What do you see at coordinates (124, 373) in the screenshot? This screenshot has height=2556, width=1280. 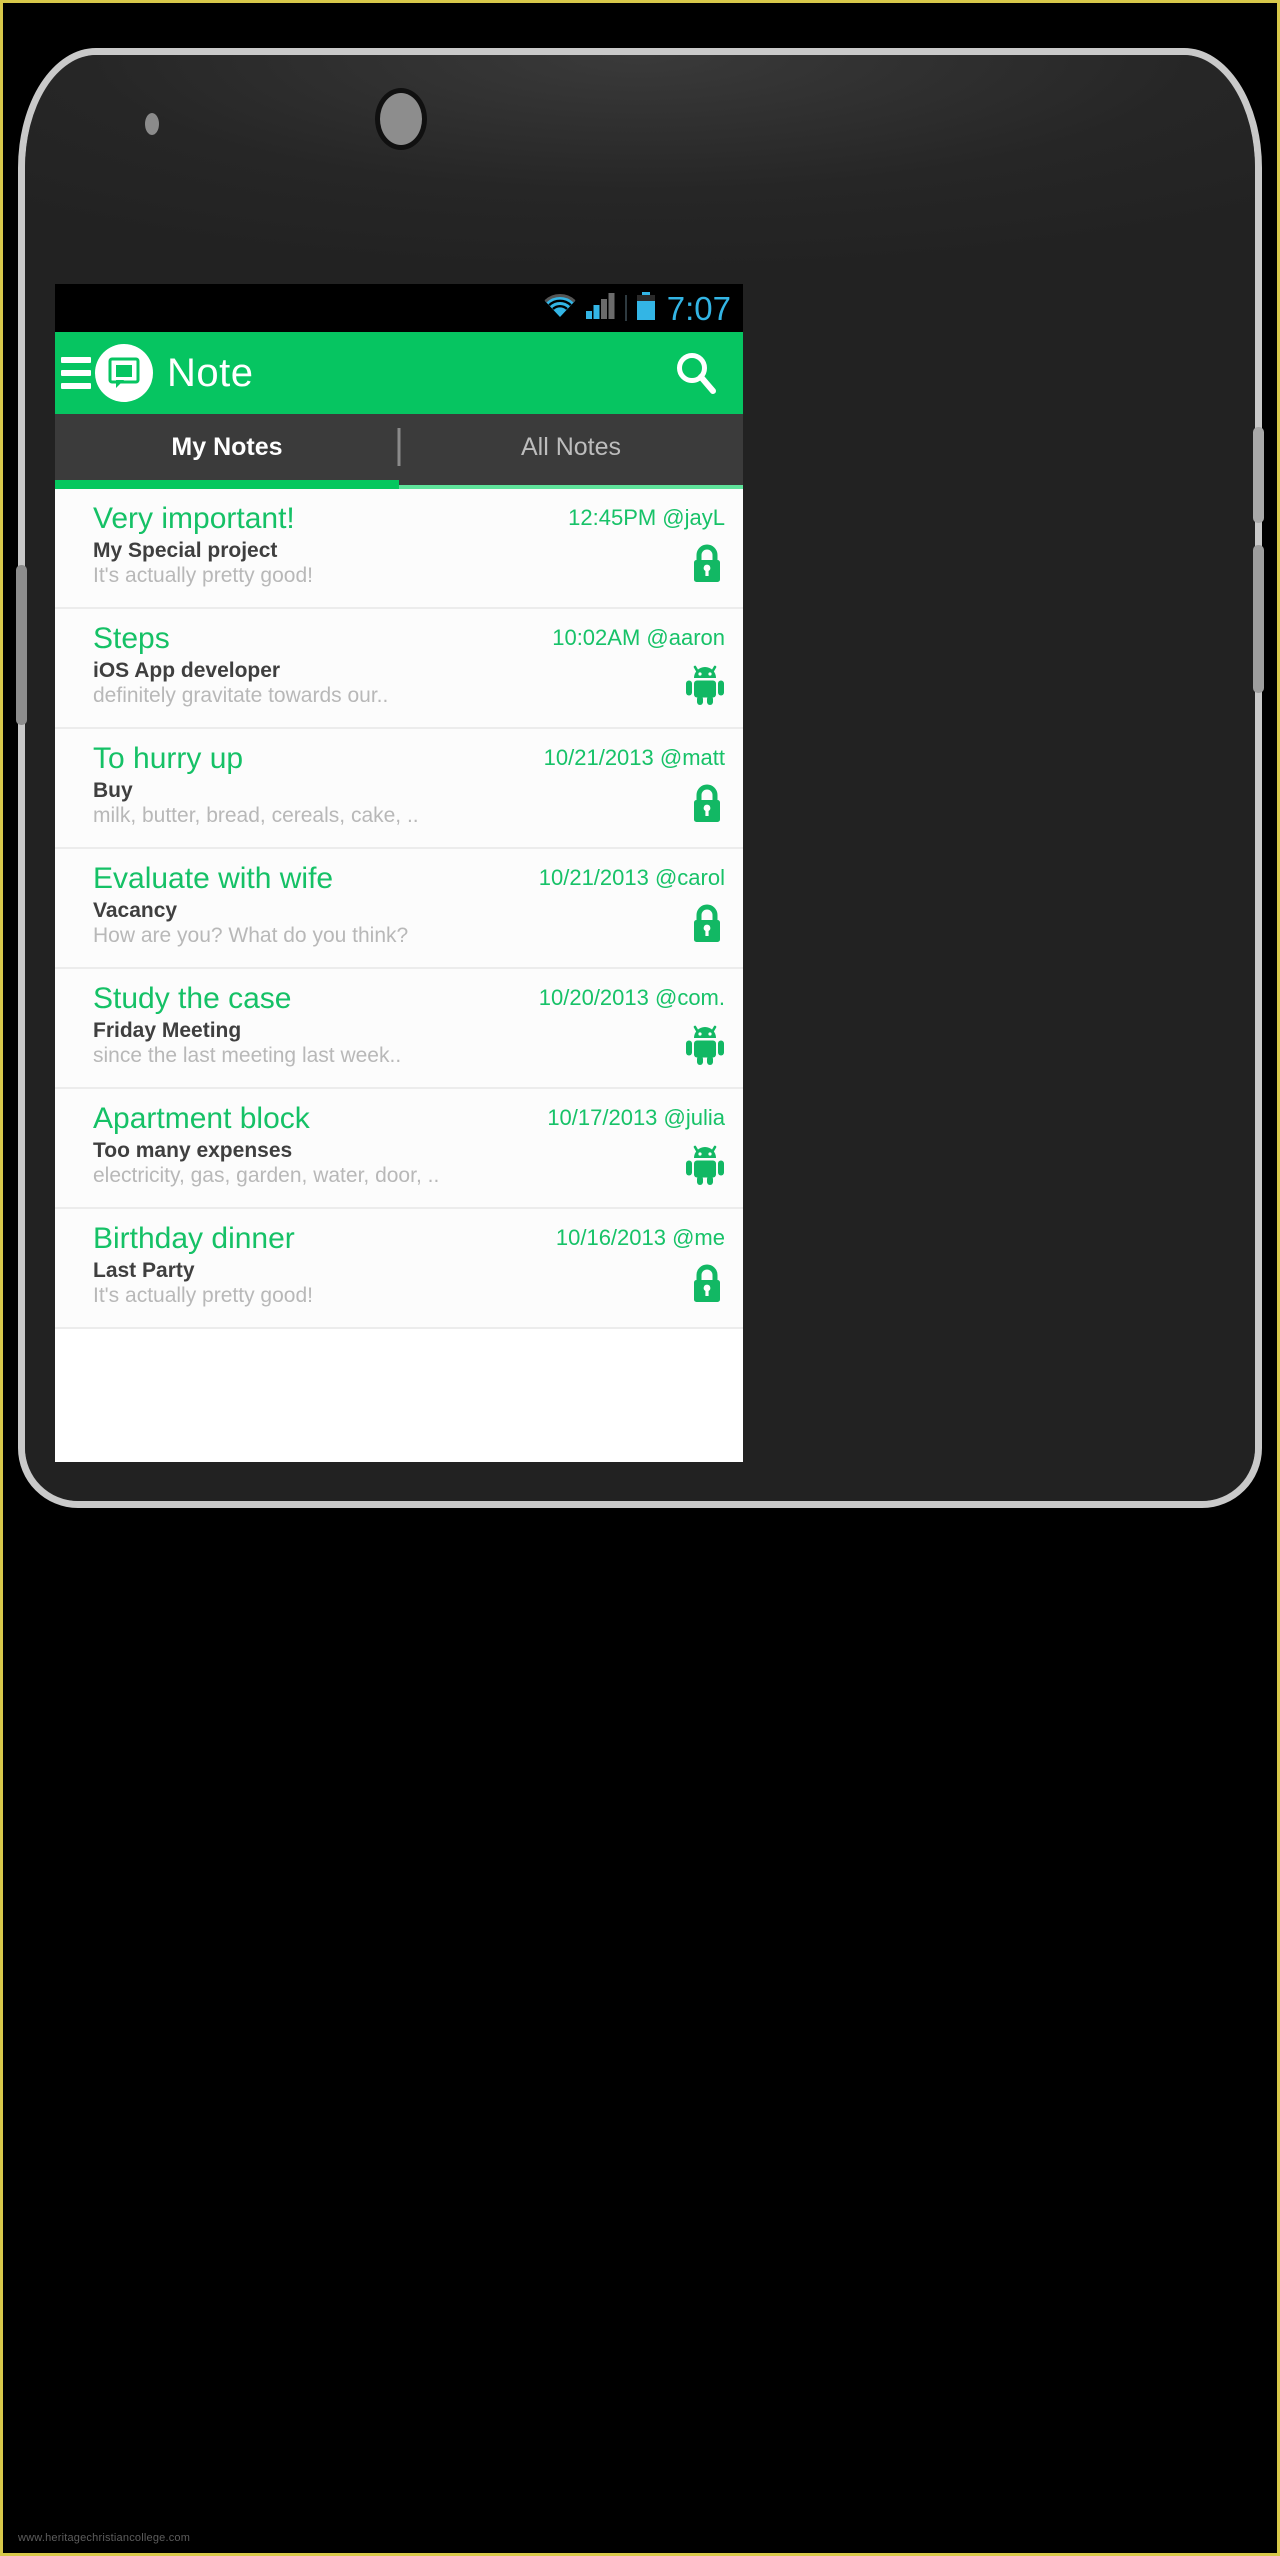 I see `note-app-logo-icon` at bounding box center [124, 373].